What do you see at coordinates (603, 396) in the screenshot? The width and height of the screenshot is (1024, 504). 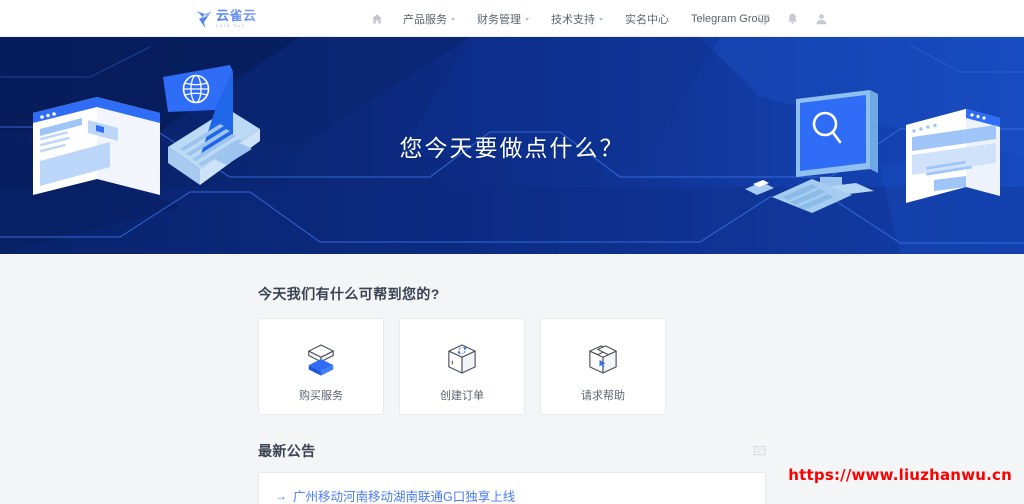 I see `card-label: 请求帮助` at bounding box center [603, 396].